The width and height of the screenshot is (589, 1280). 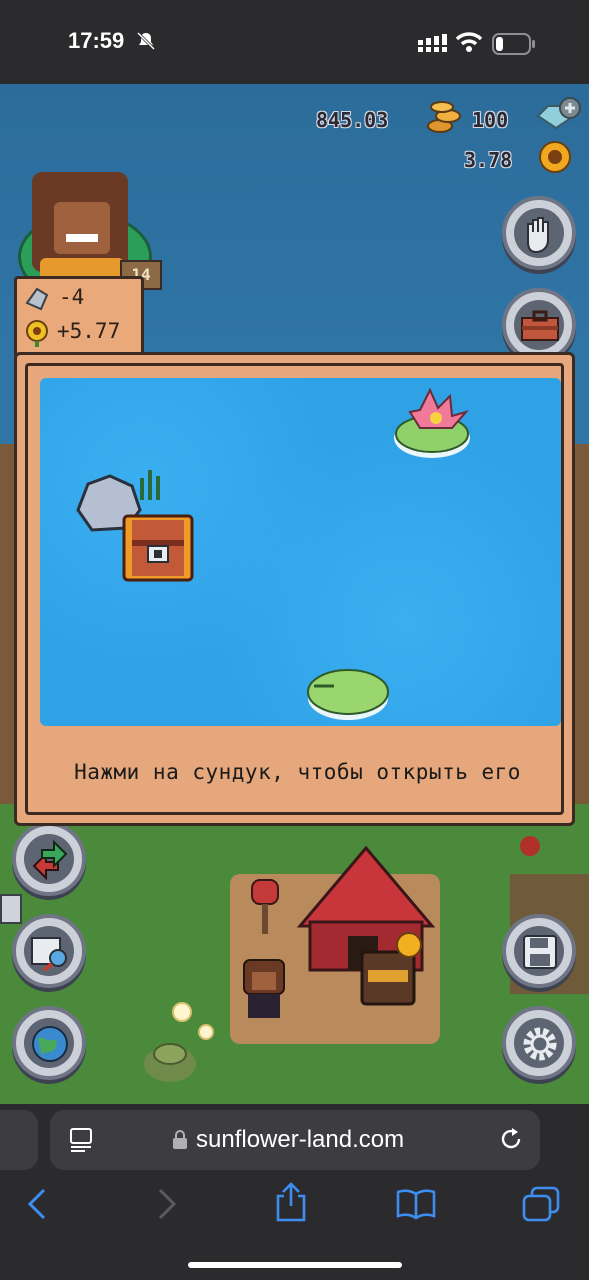 I want to click on settings-button, so click(x=539, y=1043).